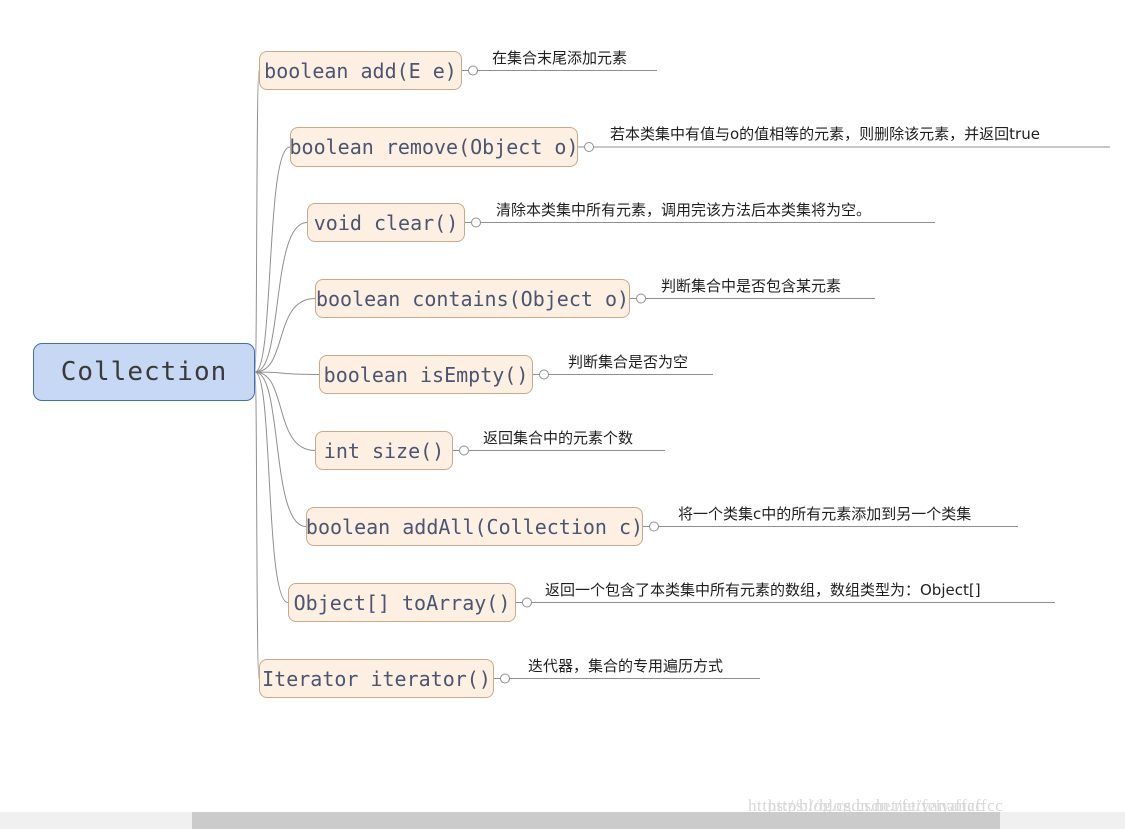  Describe the element at coordinates (560, 57) in the screenshot. I see `annotation-label: 在集合末尾添加元素` at that location.